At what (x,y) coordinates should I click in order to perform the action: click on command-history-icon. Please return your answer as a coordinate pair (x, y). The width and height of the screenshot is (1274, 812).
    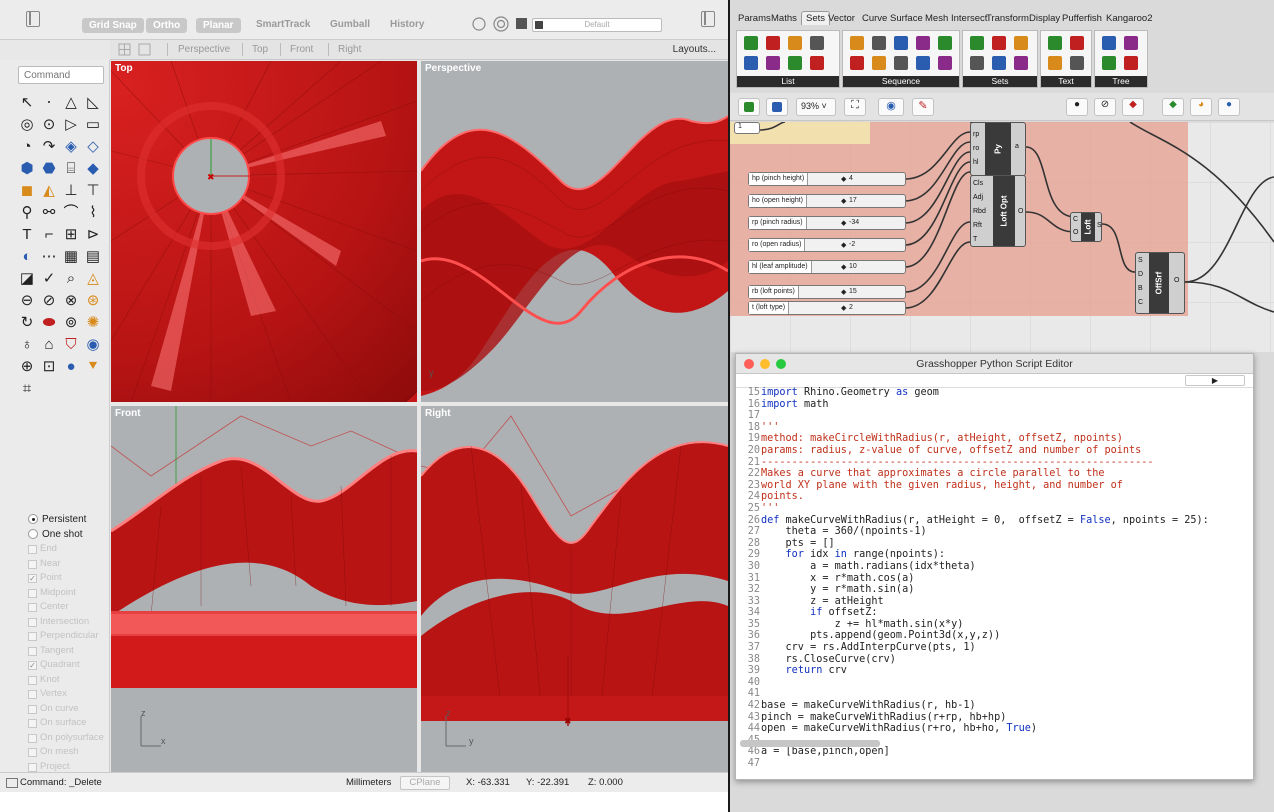
    Looking at the image, I should click on (12, 783).